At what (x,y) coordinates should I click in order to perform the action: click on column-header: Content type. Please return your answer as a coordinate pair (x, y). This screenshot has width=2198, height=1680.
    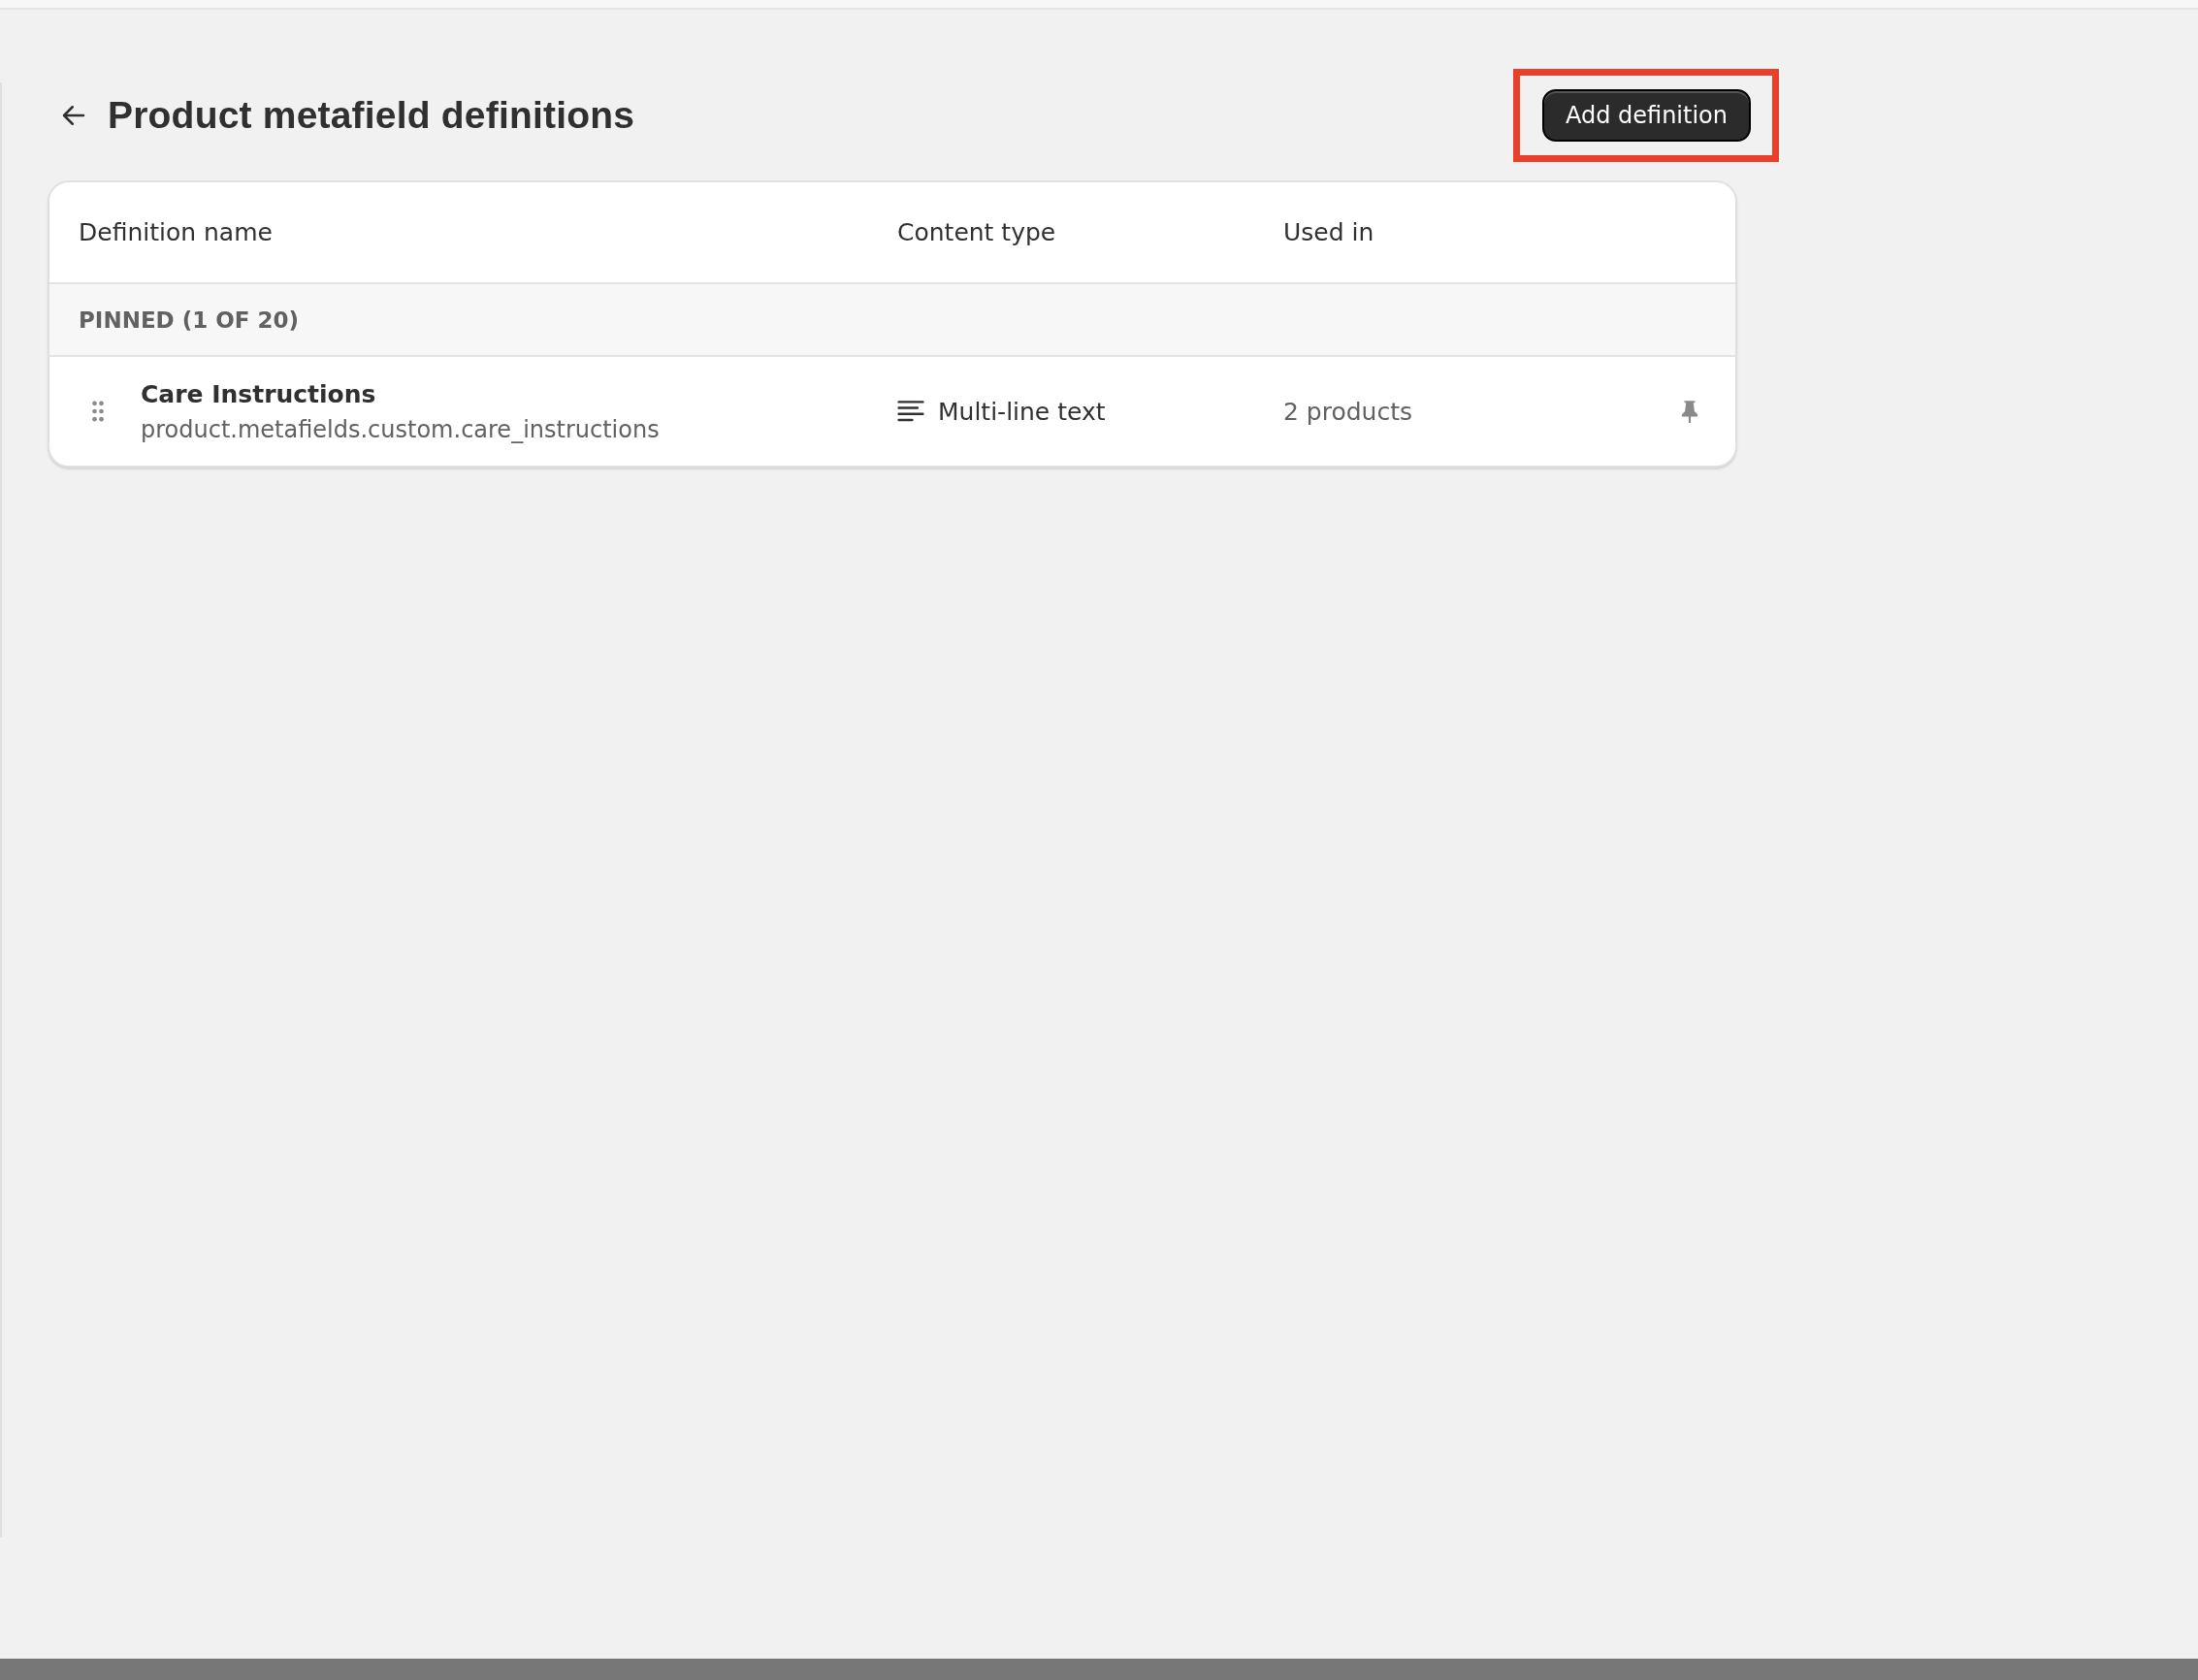
    Looking at the image, I should click on (977, 232).